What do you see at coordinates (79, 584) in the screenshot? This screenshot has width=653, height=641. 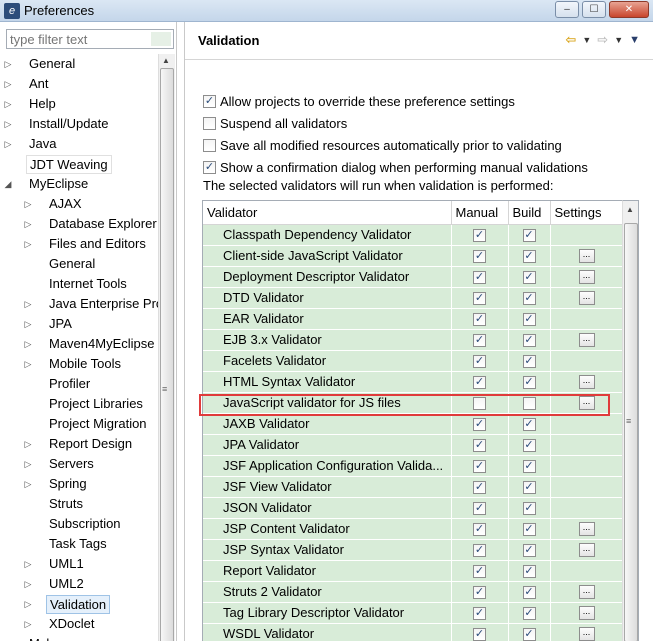 I see `tree-item: ▷ UML2` at bounding box center [79, 584].